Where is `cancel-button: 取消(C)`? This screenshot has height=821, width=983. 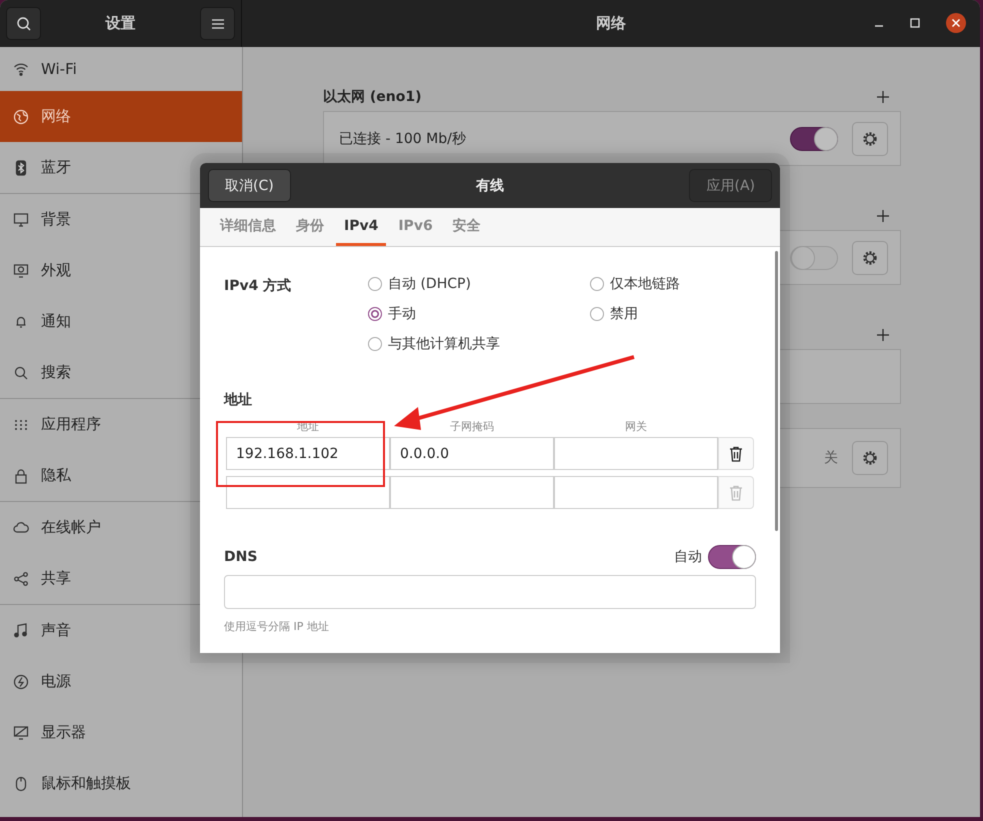 cancel-button: 取消(C) is located at coordinates (249, 185).